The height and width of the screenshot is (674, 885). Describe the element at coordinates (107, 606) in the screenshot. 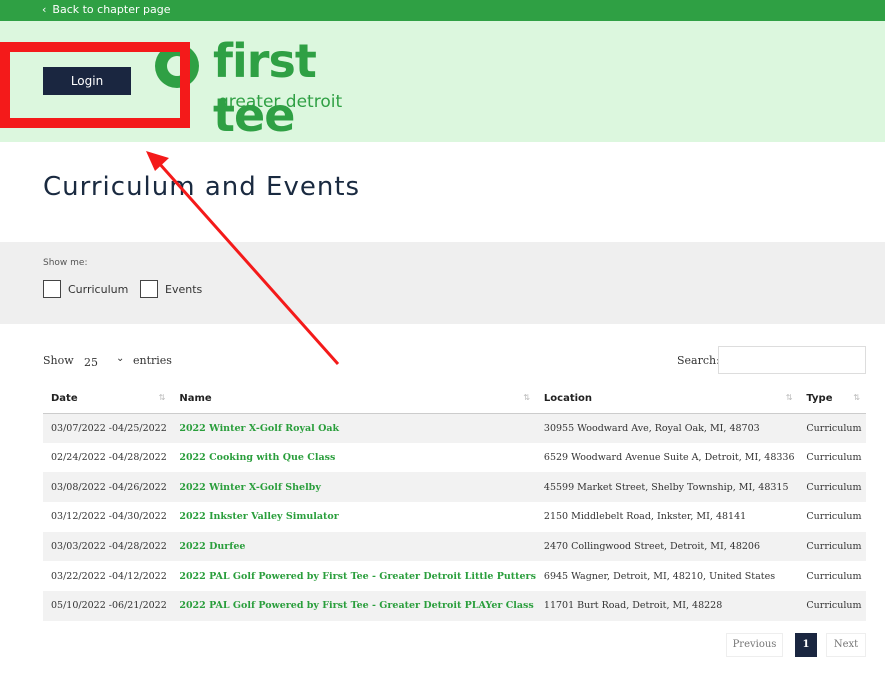

I see `row-date: 05/10/2022 -06/21/2022` at that location.